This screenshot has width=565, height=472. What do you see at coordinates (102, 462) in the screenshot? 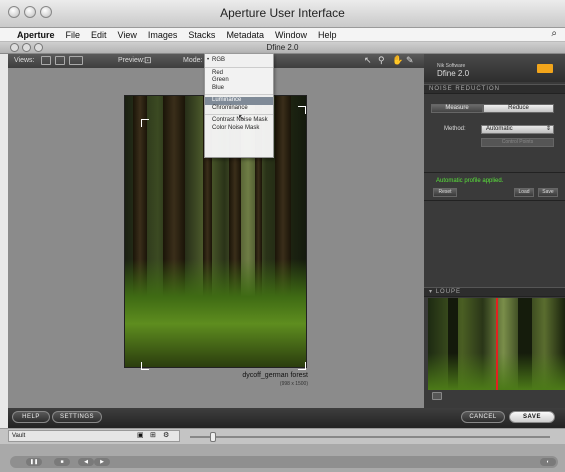
I see `next-icon: ▶` at bounding box center [102, 462].